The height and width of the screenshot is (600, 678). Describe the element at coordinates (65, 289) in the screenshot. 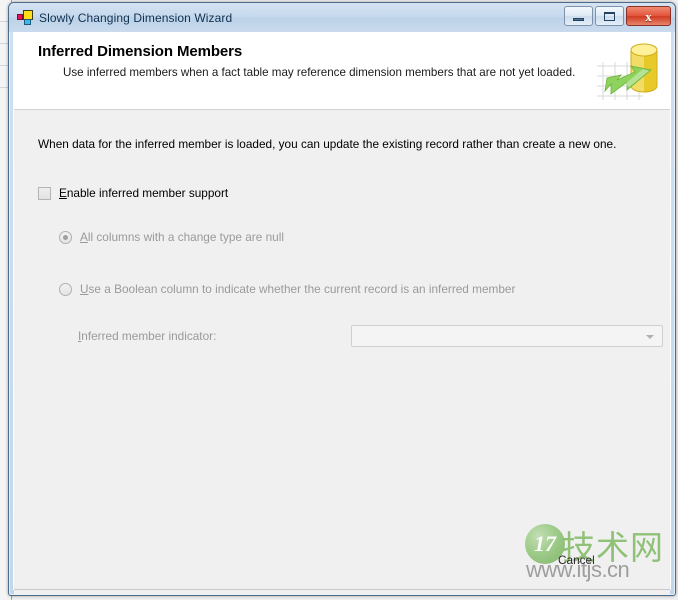

I see `option-boolean-column-radio` at that location.